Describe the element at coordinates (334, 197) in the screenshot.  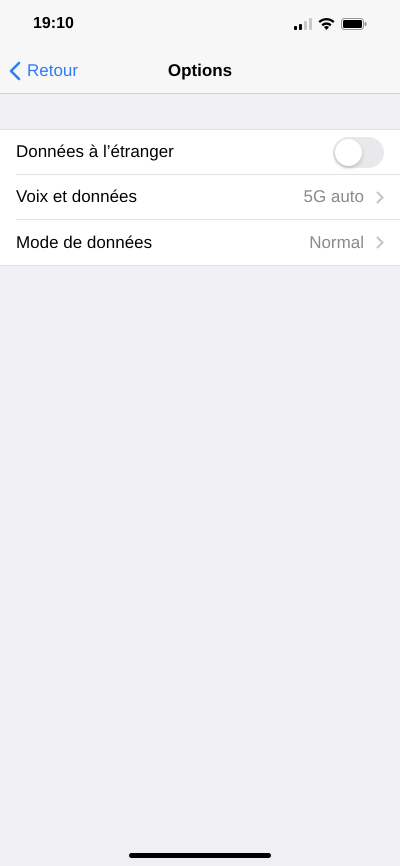
I see `row-value: 5G auto` at that location.